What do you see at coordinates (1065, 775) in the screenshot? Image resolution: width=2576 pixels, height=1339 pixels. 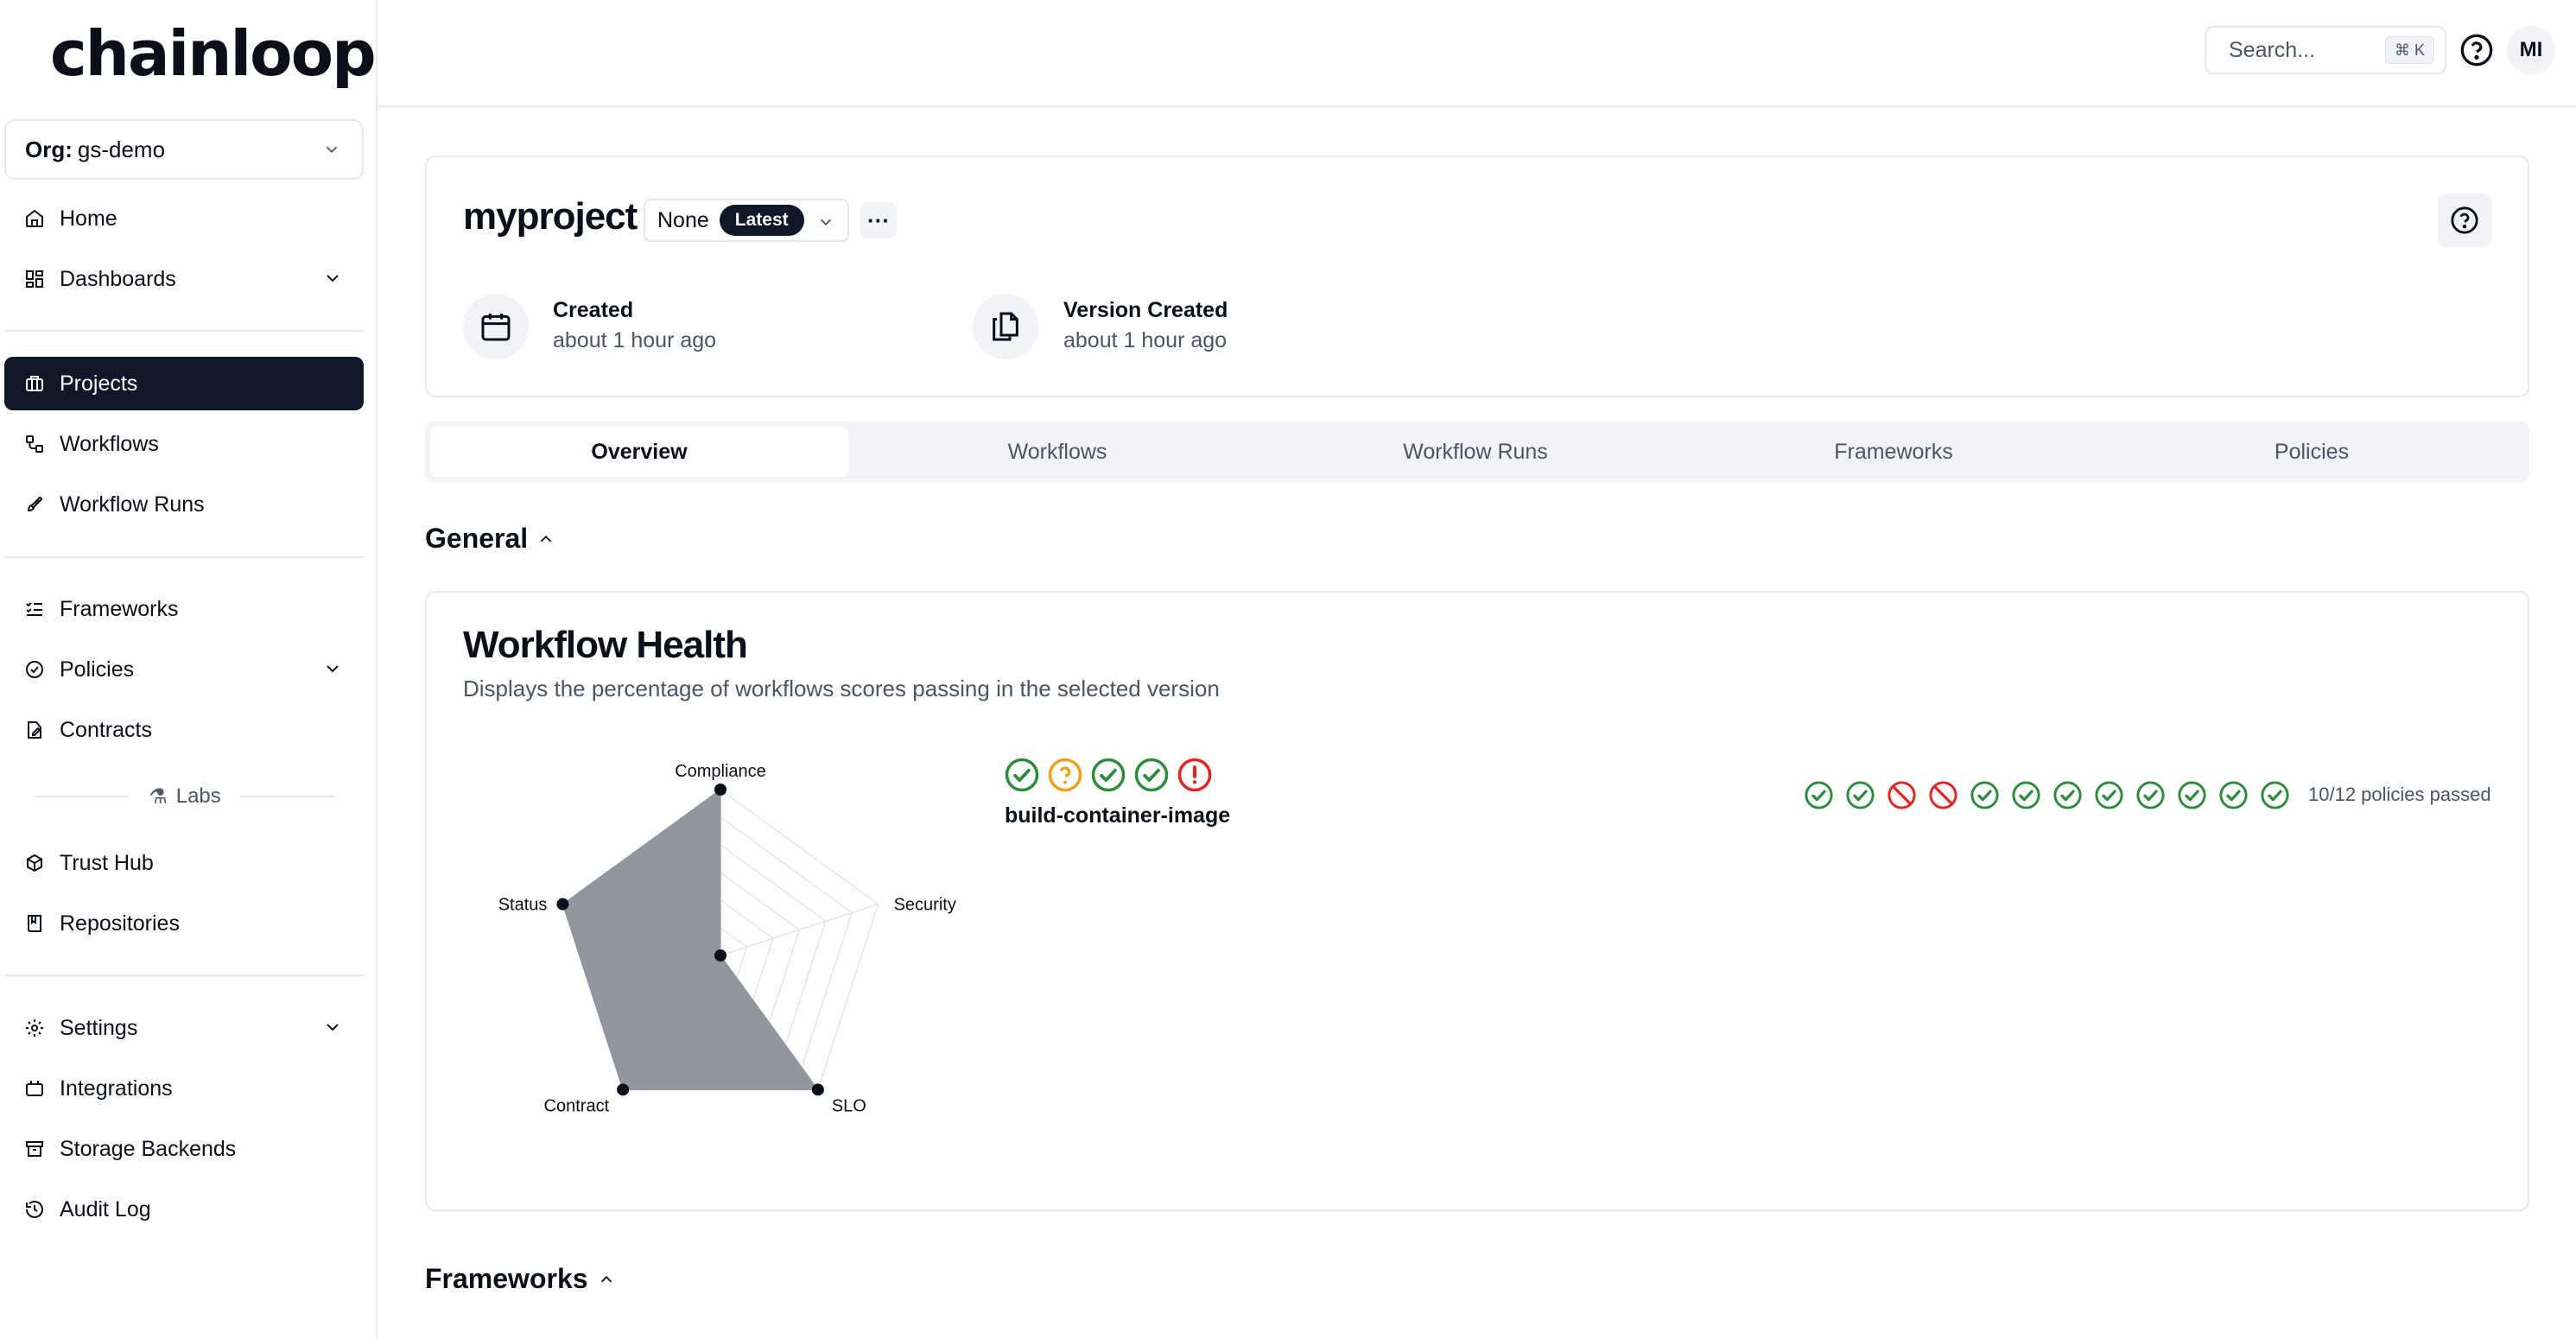 I see `question-circle-icon` at bounding box center [1065, 775].